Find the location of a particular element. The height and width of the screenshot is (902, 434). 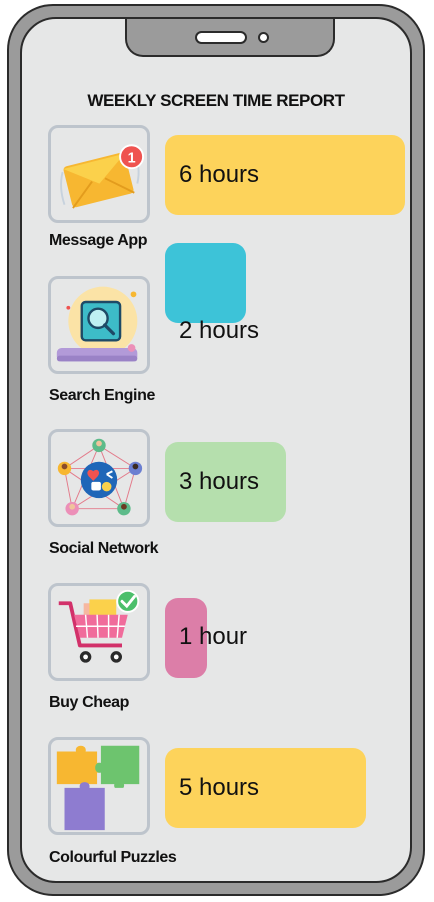

app-icon-puzzle is located at coordinates (99, 786).